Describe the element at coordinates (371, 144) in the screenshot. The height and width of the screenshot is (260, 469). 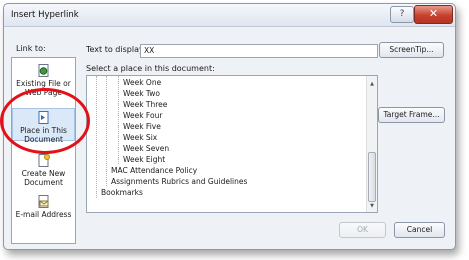
I see `tree-scrollbar: ▲ ▼` at that location.